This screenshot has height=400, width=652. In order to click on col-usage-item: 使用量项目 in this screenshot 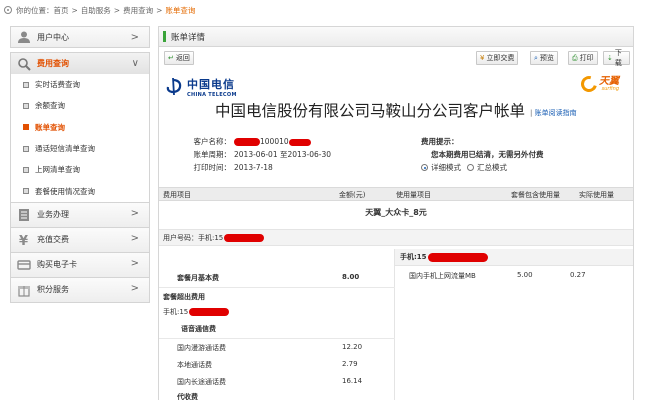, I will do `click(413, 195)`.